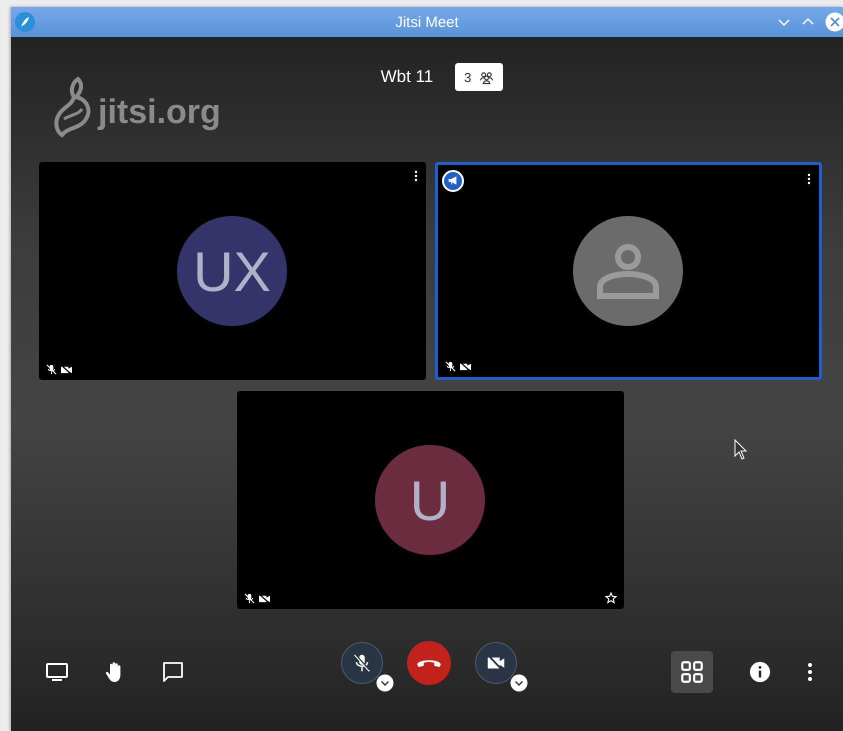 The width and height of the screenshot is (843, 731). Describe the element at coordinates (57, 672) in the screenshot. I see `screen-share-icon` at that location.